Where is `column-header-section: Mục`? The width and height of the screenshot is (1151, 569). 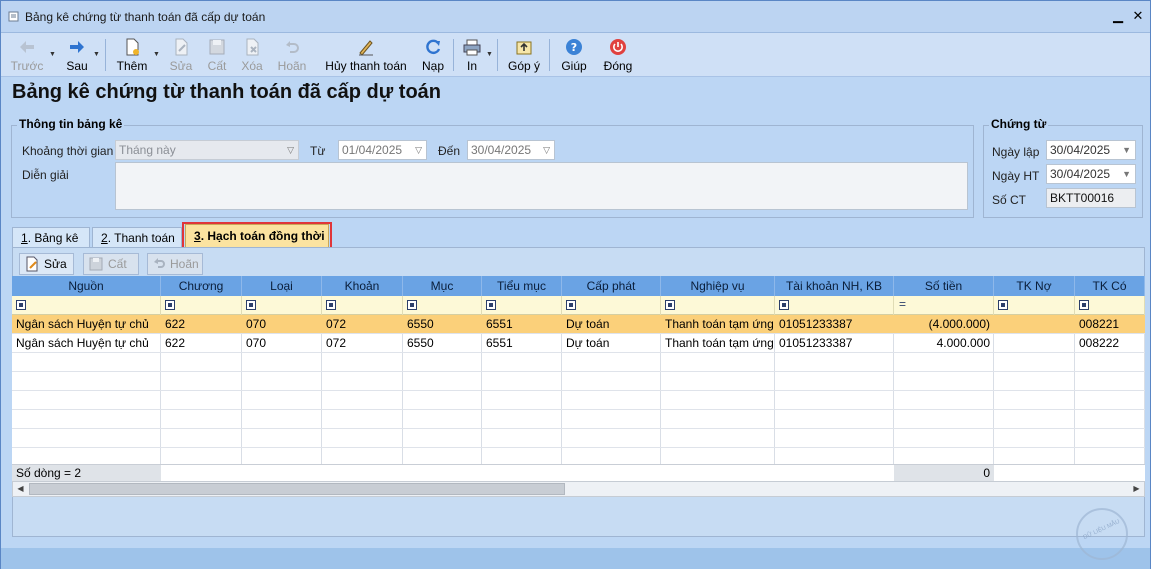 column-header-section: Mục is located at coordinates (442, 286).